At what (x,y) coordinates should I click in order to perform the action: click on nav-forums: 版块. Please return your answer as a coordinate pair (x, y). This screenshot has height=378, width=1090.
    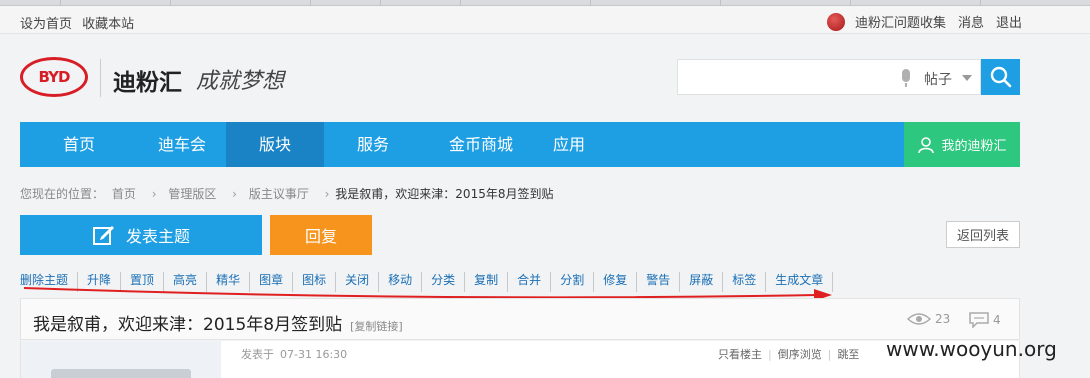
    Looking at the image, I should click on (275, 144).